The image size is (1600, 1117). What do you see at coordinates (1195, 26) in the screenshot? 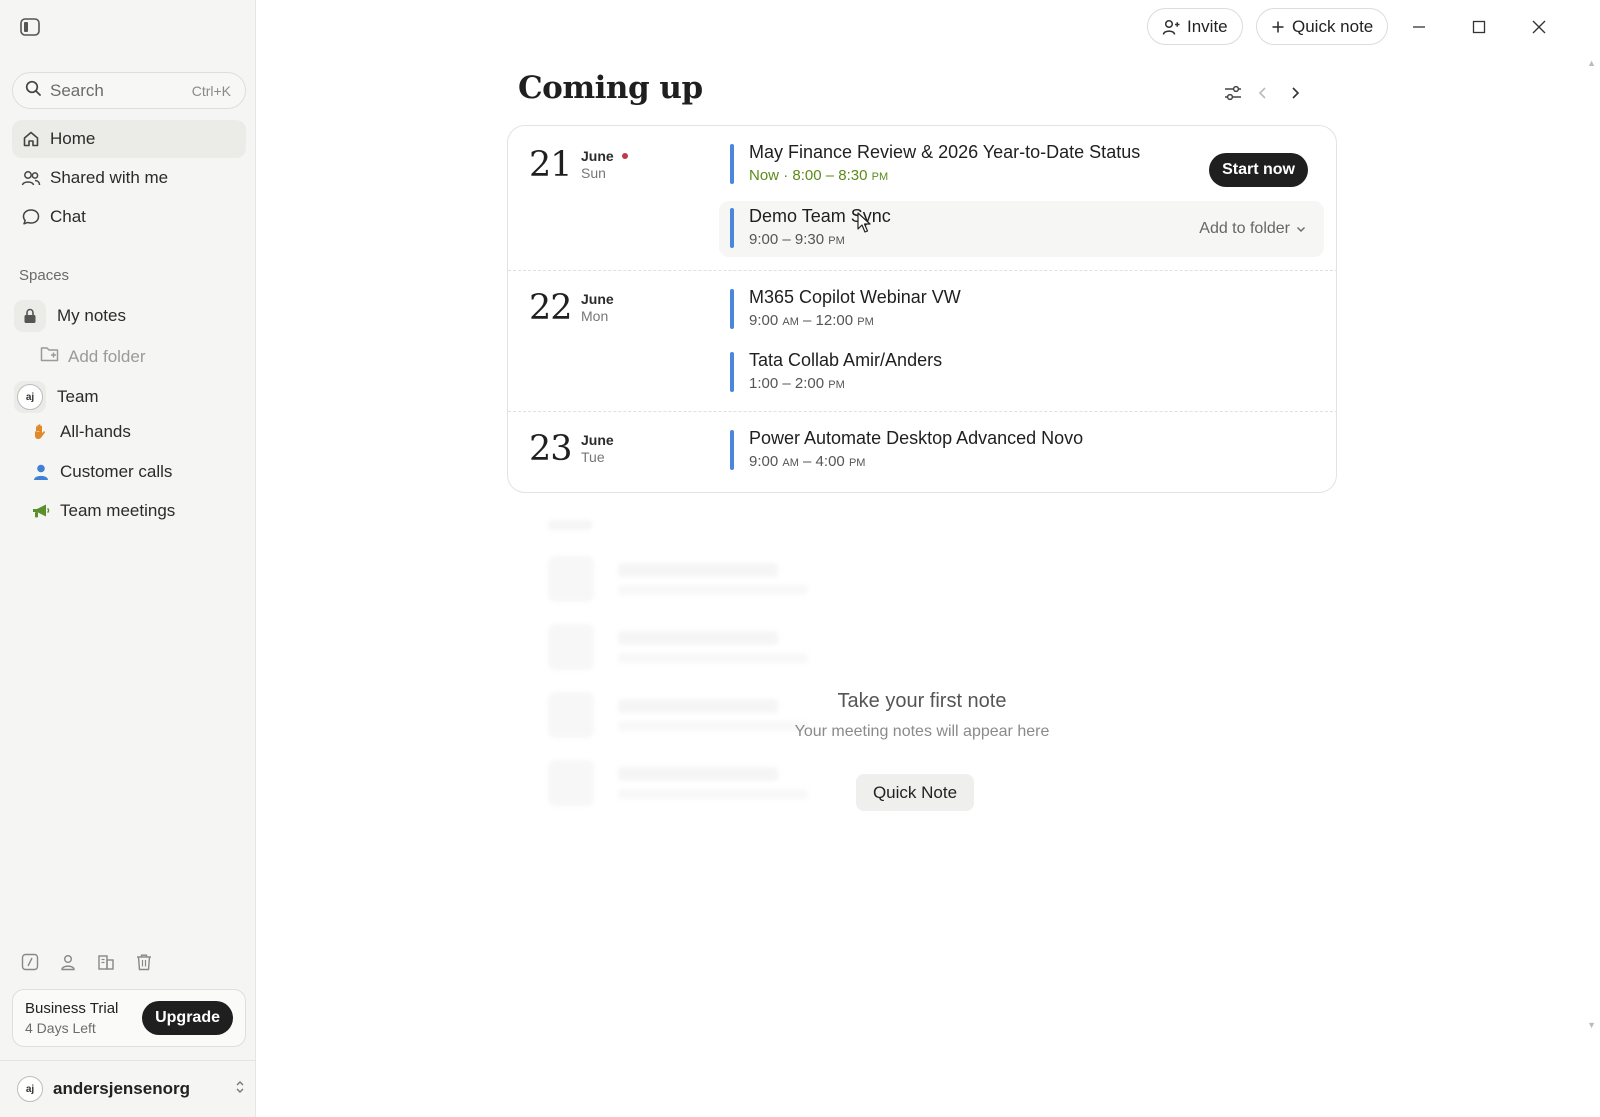
I see `invite-button: Invite` at bounding box center [1195, 26].